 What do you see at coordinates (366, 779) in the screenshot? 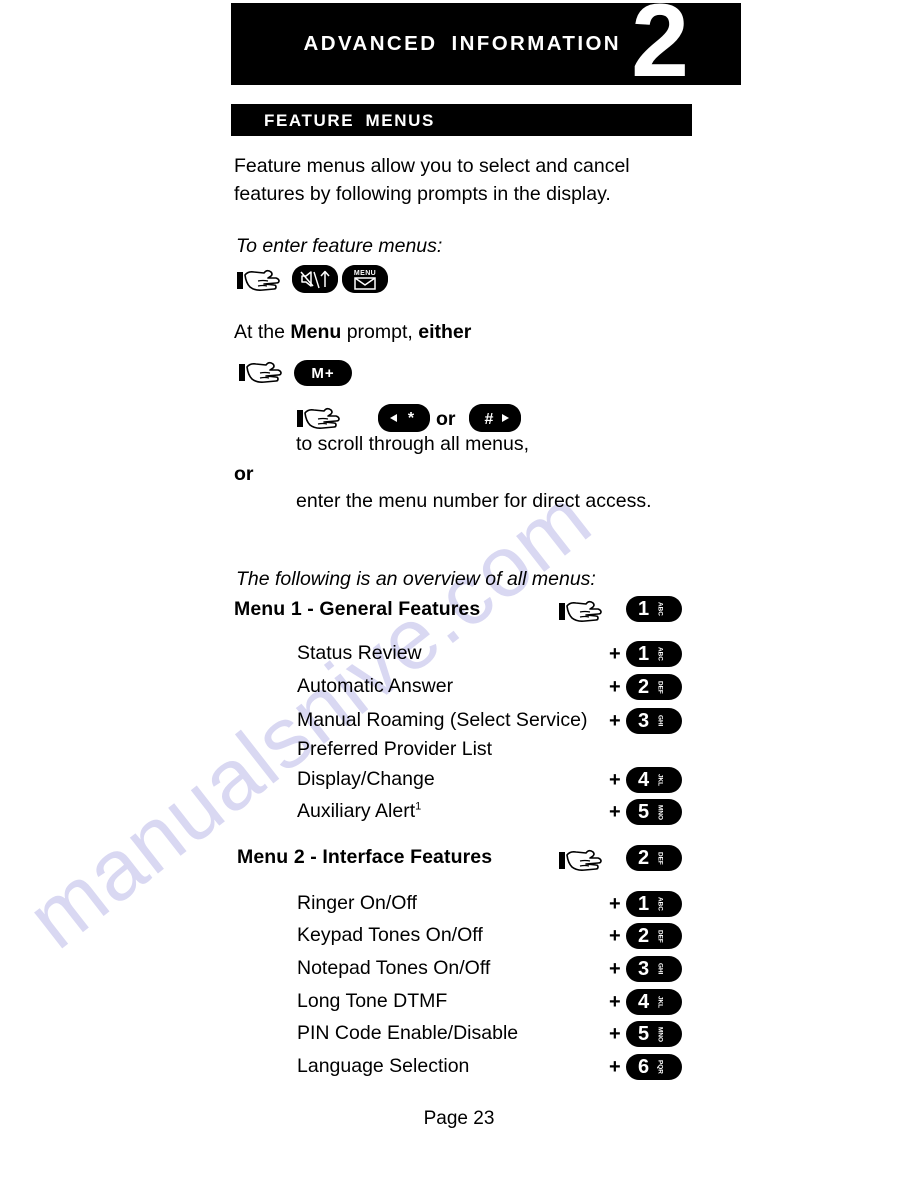
I see `menu-1-item-4-label: Display/Change` at bounding box center [366, 779].